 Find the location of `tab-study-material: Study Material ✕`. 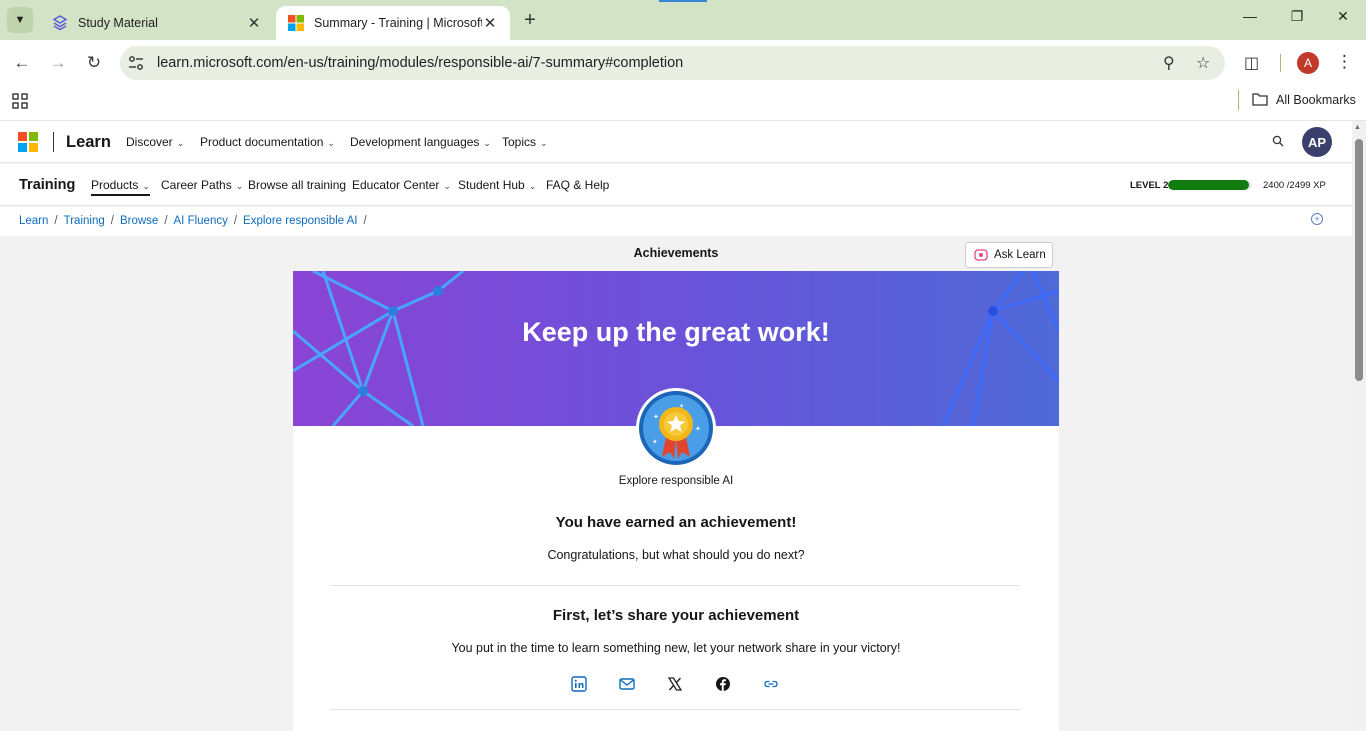

tab-study-material: Study Material ✕ is located at coordinates (157, 23).